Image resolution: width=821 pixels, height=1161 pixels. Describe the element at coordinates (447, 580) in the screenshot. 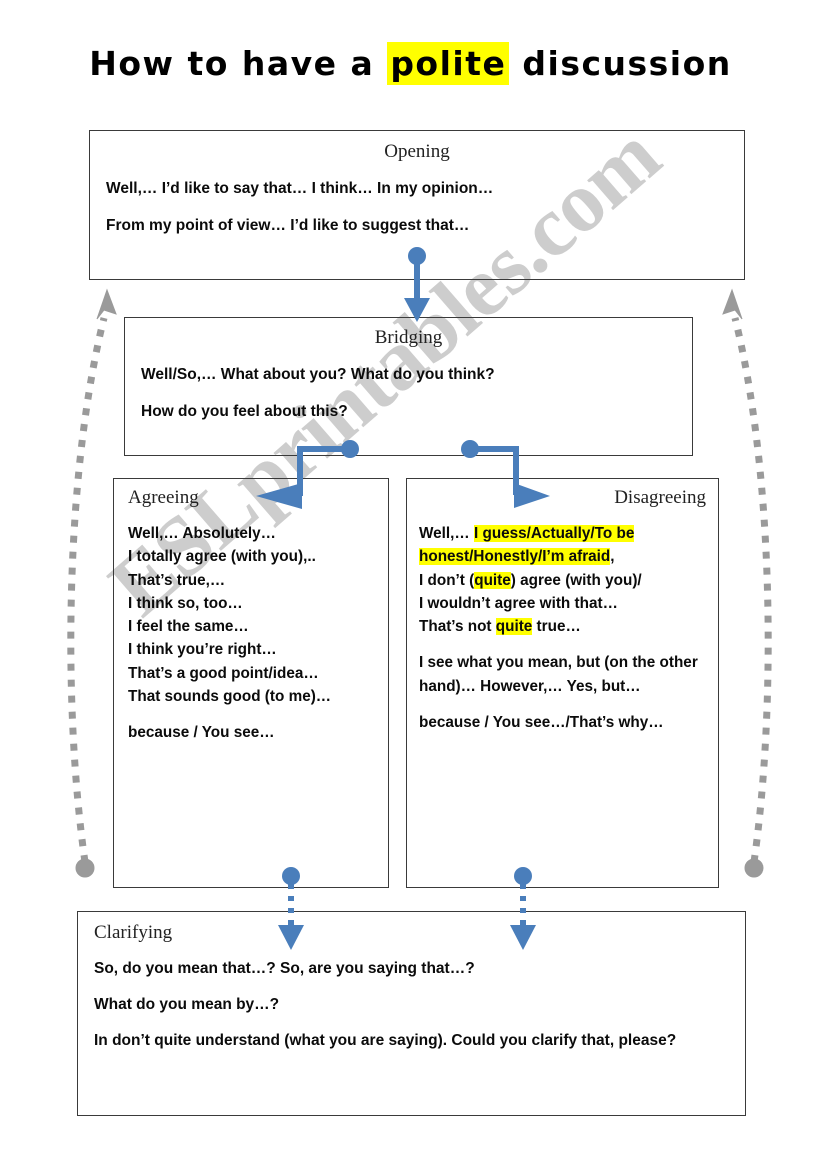

I see `disagreeing-line2-a: I don’t (` at that location.